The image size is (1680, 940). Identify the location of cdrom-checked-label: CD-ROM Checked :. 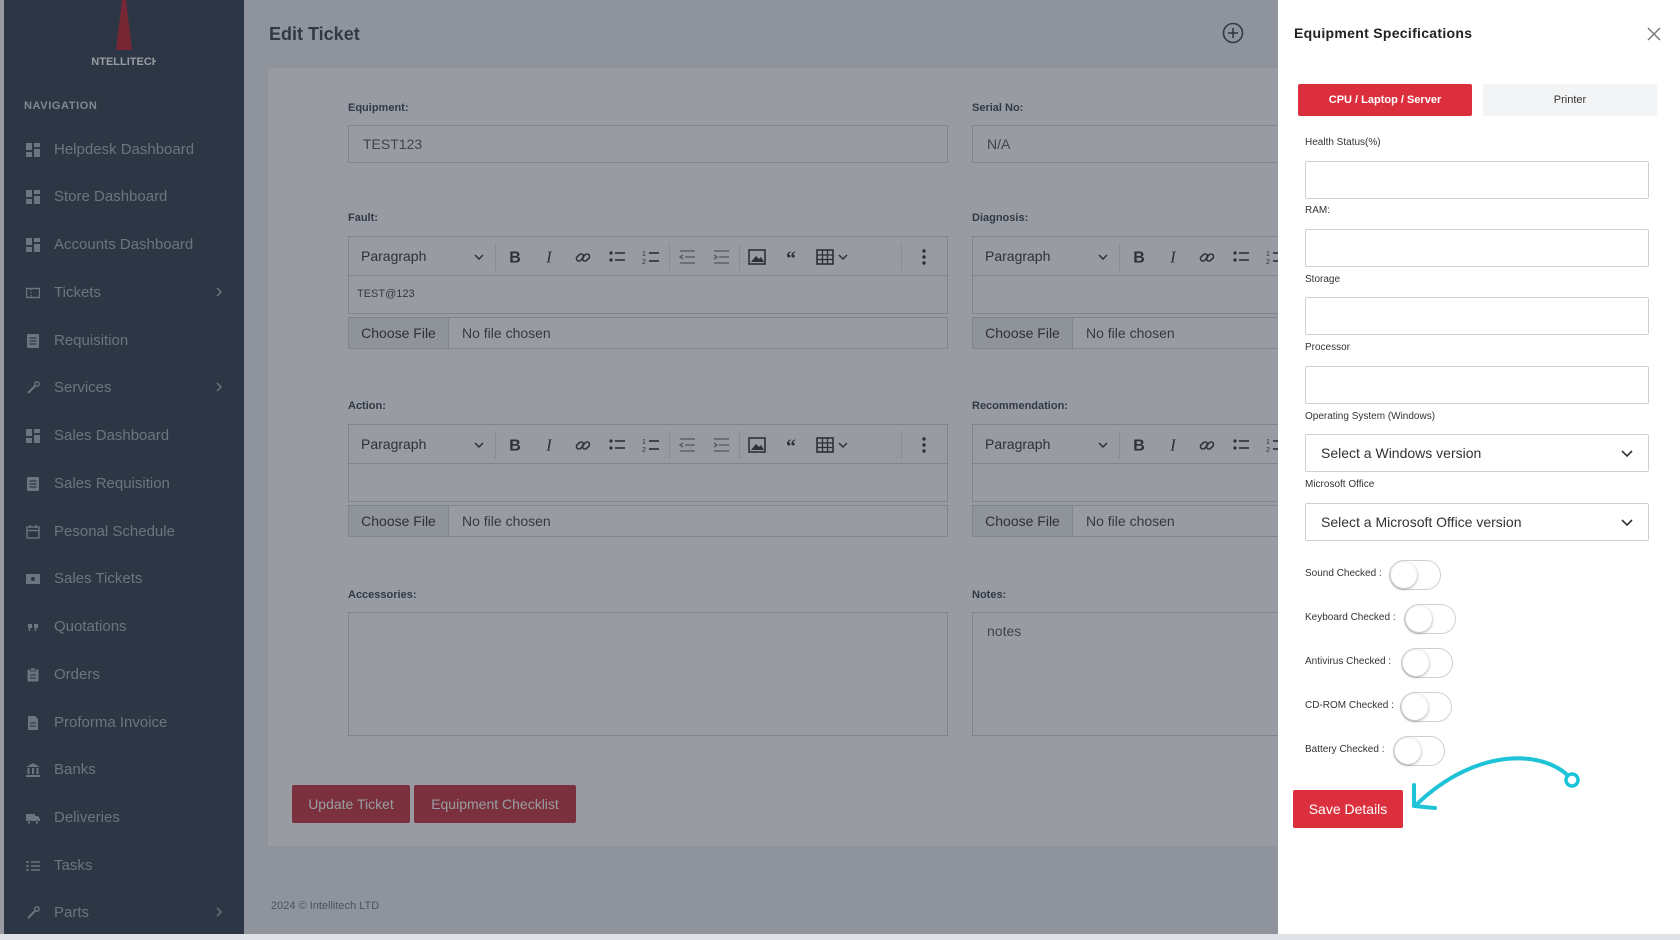
(1349, 705).